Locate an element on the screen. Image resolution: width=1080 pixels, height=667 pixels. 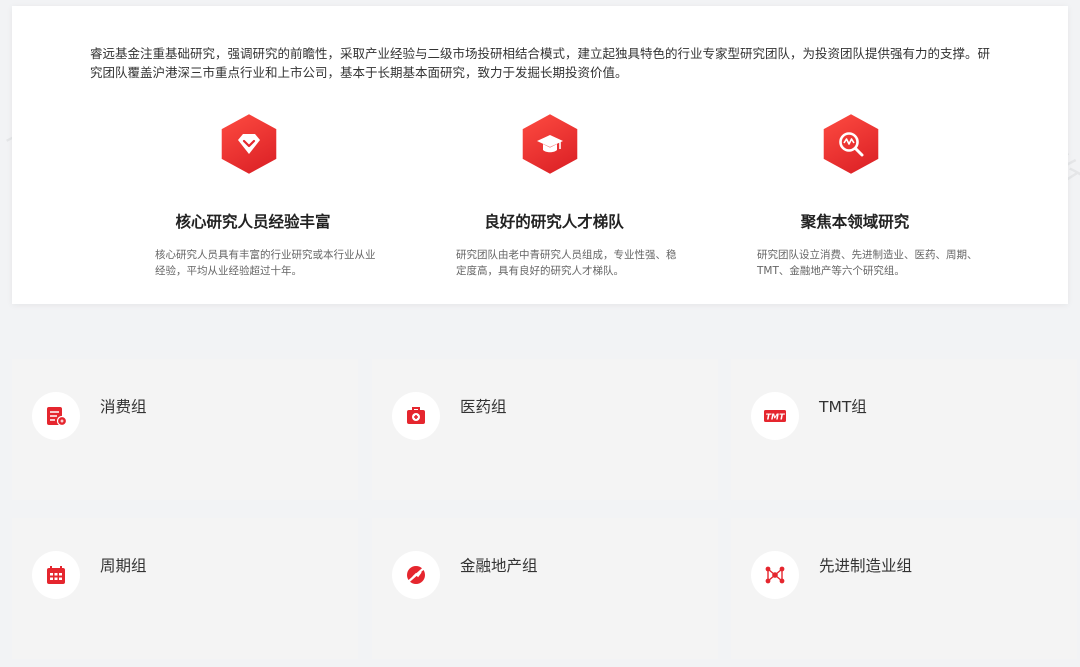
graduation-cap-icon is located at coordinates (550, 144).